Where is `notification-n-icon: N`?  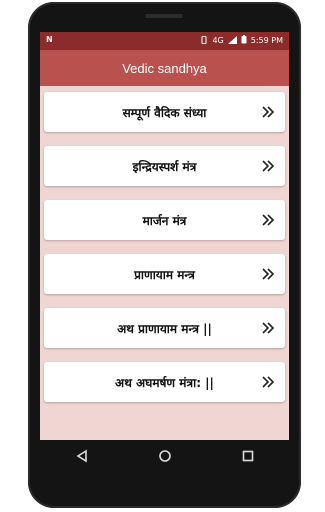
notification-n-icon: N is located at coordinates (49, 39).